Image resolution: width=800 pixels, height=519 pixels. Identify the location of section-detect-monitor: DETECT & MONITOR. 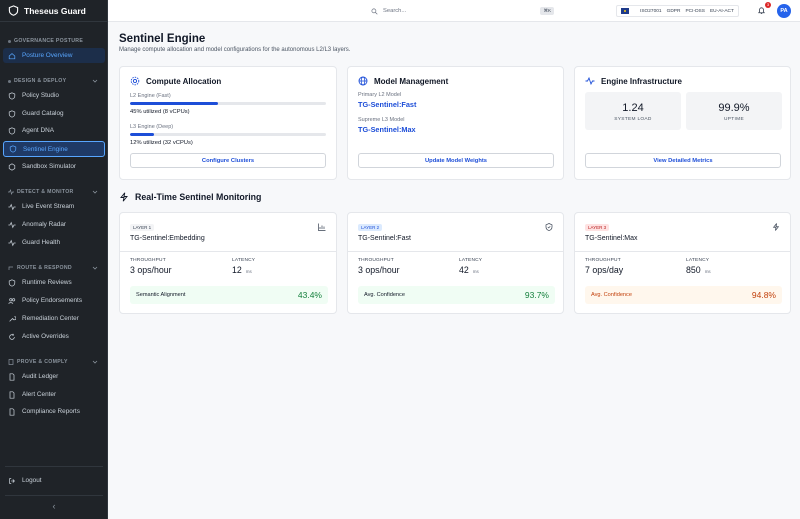
(54, 192).